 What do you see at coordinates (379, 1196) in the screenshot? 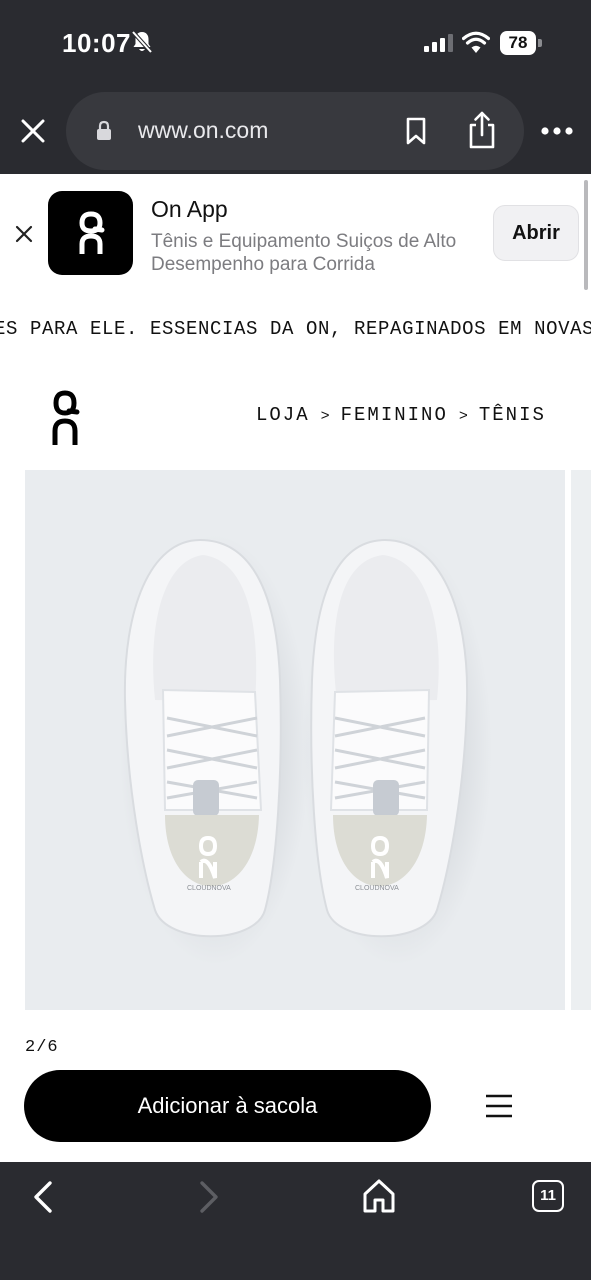
I see `home-icon` at bounding box center [379, 1196].